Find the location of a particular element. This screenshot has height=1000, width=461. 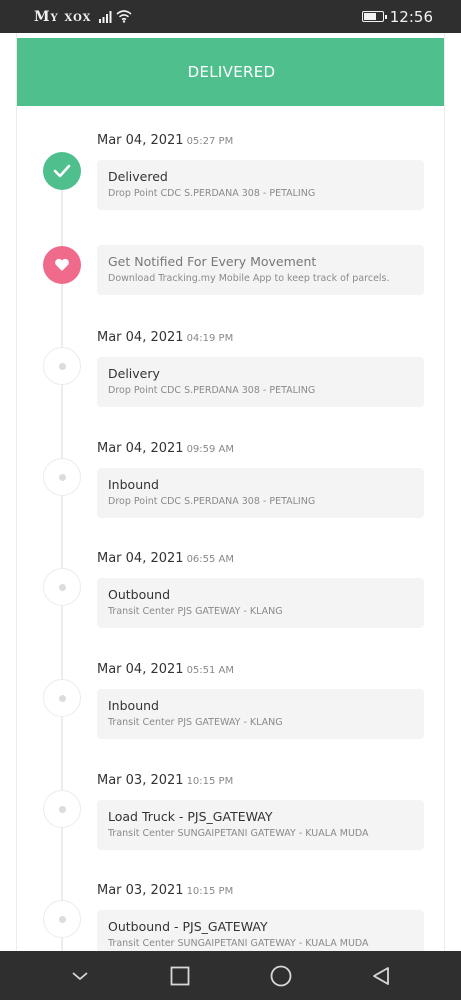

event-datetime: Mar 04, 2021 05:27 PM is located at coordinates (165, 140).